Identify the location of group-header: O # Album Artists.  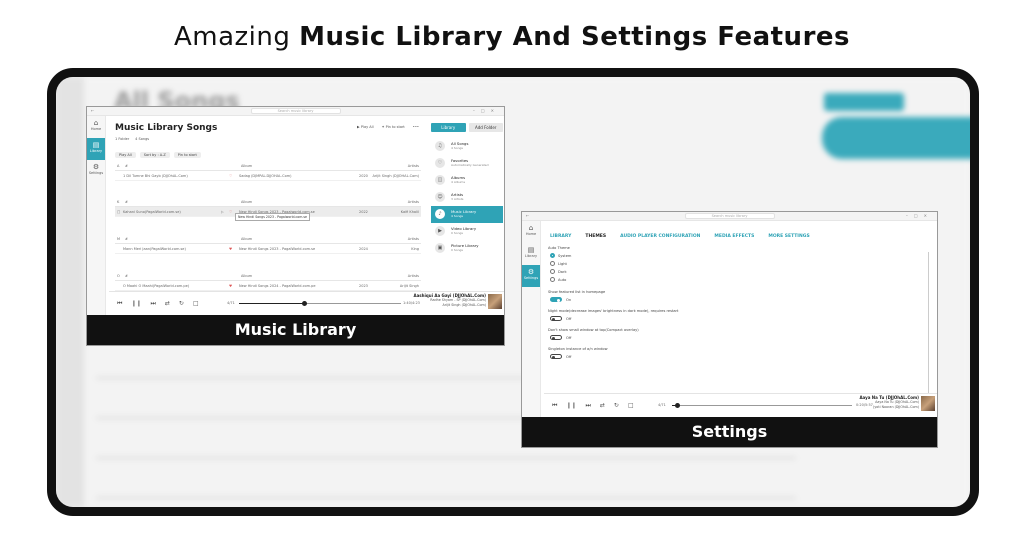
(268, 277).